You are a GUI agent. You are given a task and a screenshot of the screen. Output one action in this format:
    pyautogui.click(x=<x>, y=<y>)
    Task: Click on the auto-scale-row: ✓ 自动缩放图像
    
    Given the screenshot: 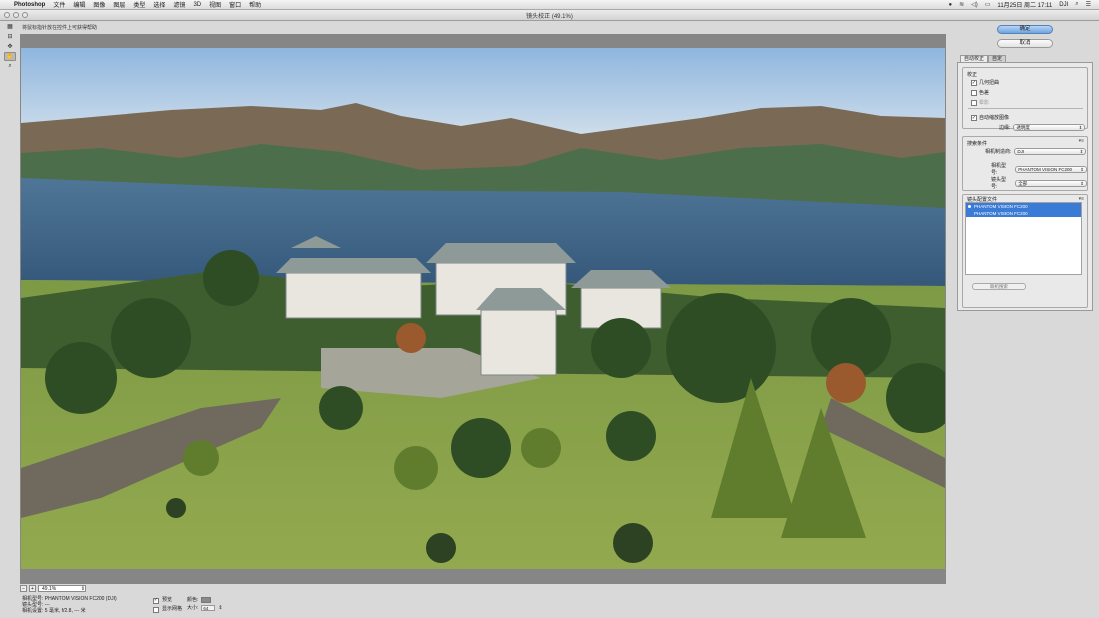 What is the action you would take?
    pyautogui.click(x=990, y=117)
    